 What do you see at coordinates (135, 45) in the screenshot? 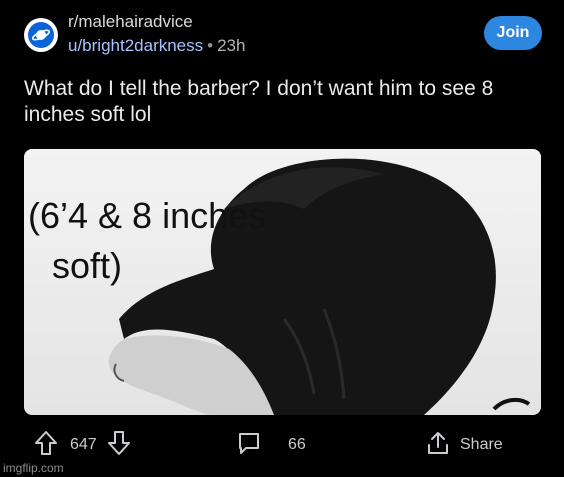
I see `author-link: u/bright2darkness` at bounding box center [135, 45].